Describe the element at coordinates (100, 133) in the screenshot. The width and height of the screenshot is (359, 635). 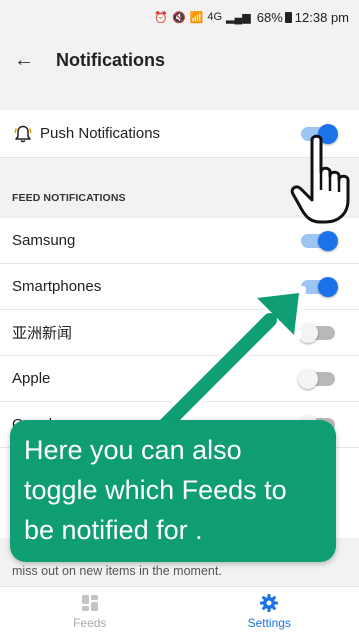
I see `push-notifications-label: Push Notifications` at that location.